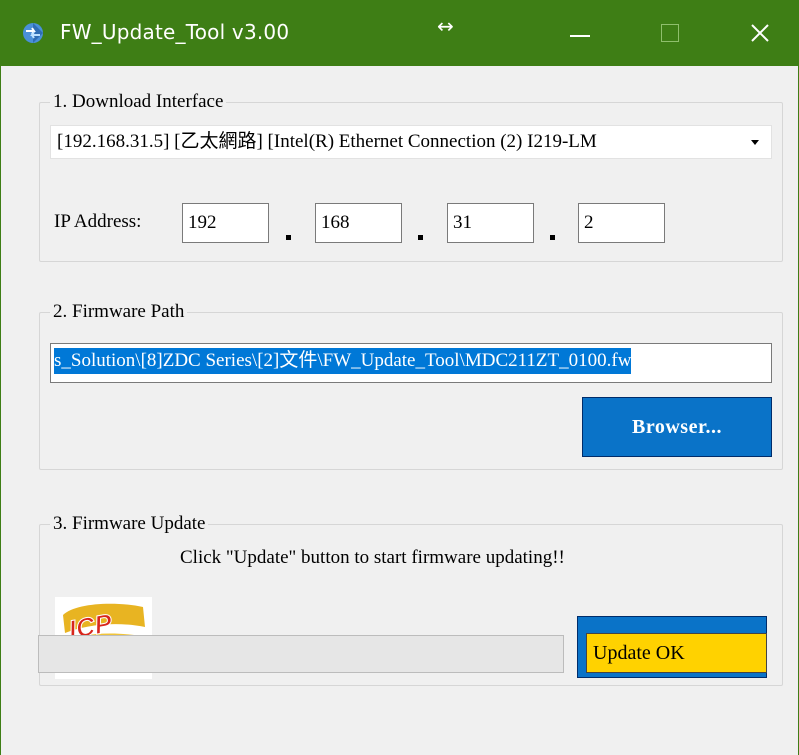 The width and height of the screenshot is (799, 755). I want to click on ip-octet-1-input, so click(225, 223).